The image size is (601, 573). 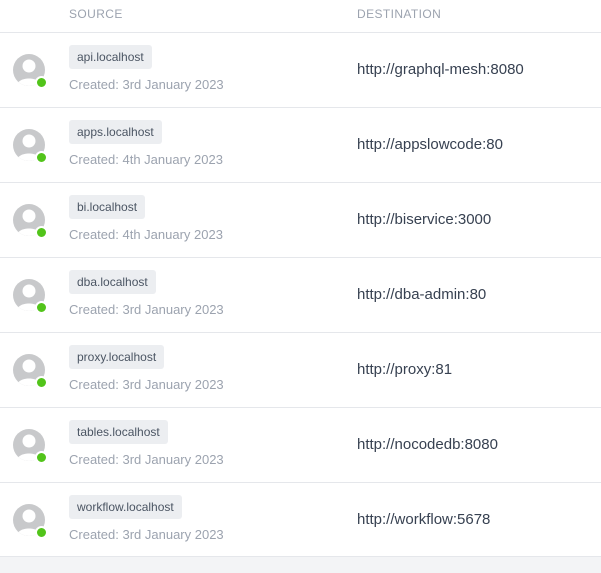 I want to click on source-host-badge: tables.localhost, so click(x=118, y=432).